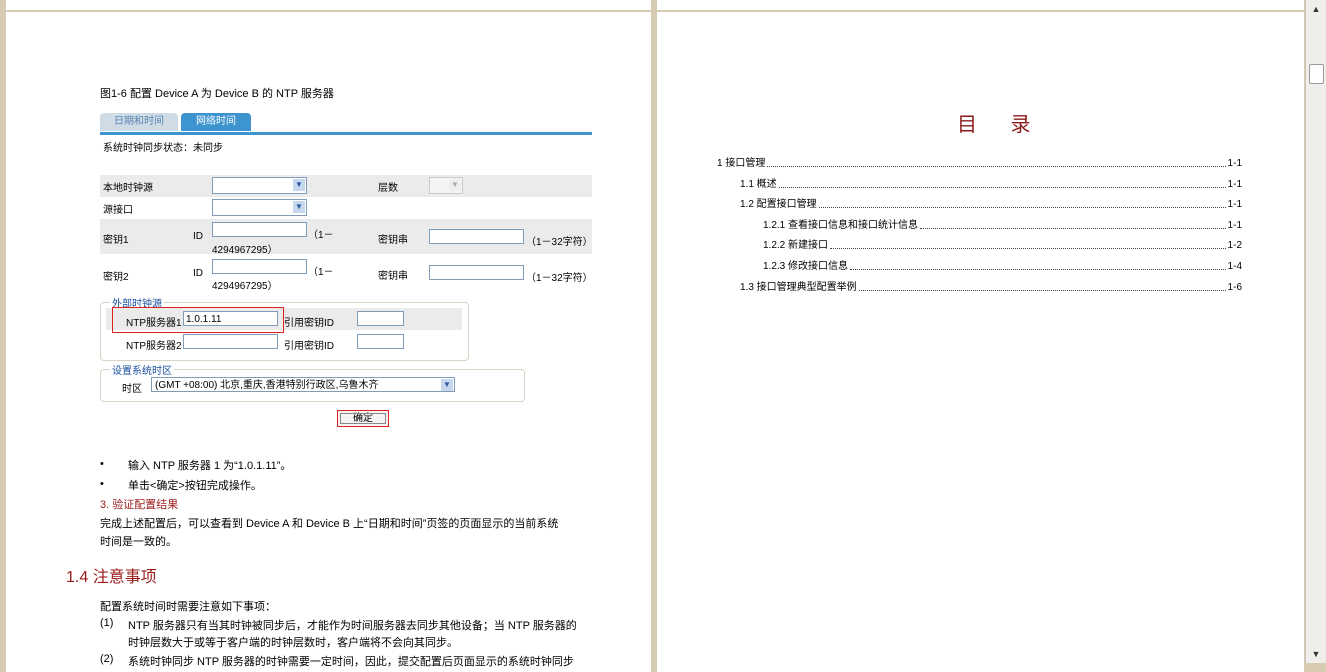 The width and height of the screenshot is (1326, 672). I want to click on toc-entry: 1.2.3 修改接口信息 1-4, so click(1002, 267).